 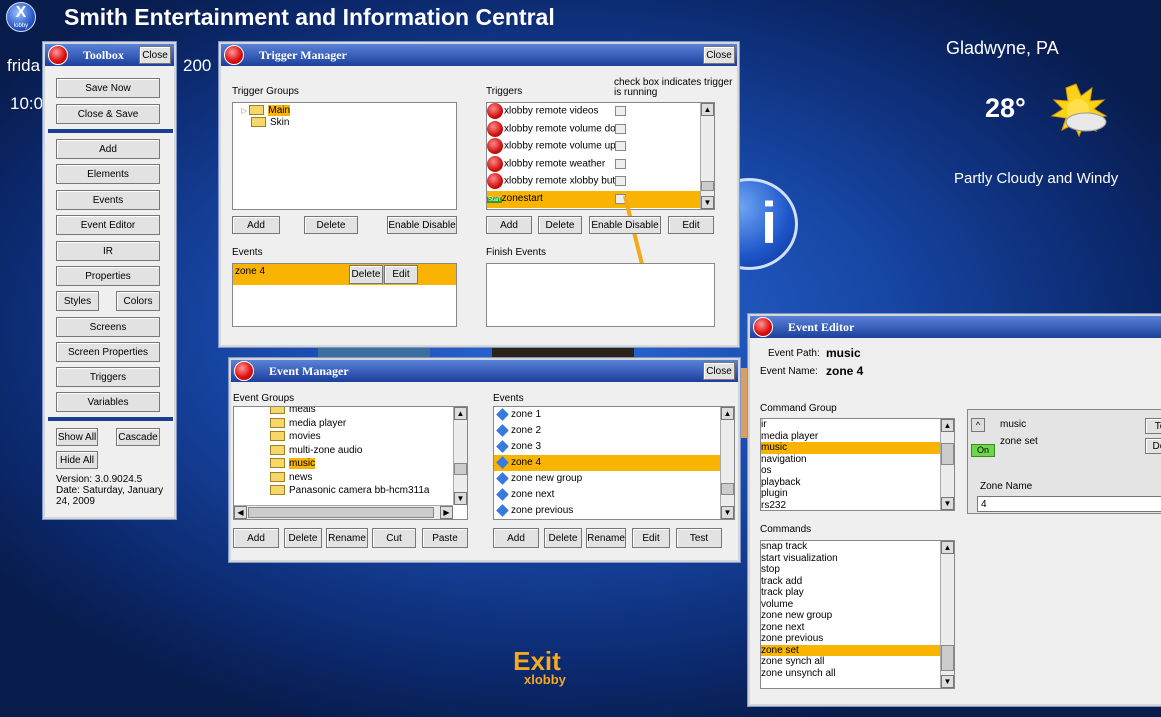 I want to click on colors-button: Colors, so click(x=138, y=301).